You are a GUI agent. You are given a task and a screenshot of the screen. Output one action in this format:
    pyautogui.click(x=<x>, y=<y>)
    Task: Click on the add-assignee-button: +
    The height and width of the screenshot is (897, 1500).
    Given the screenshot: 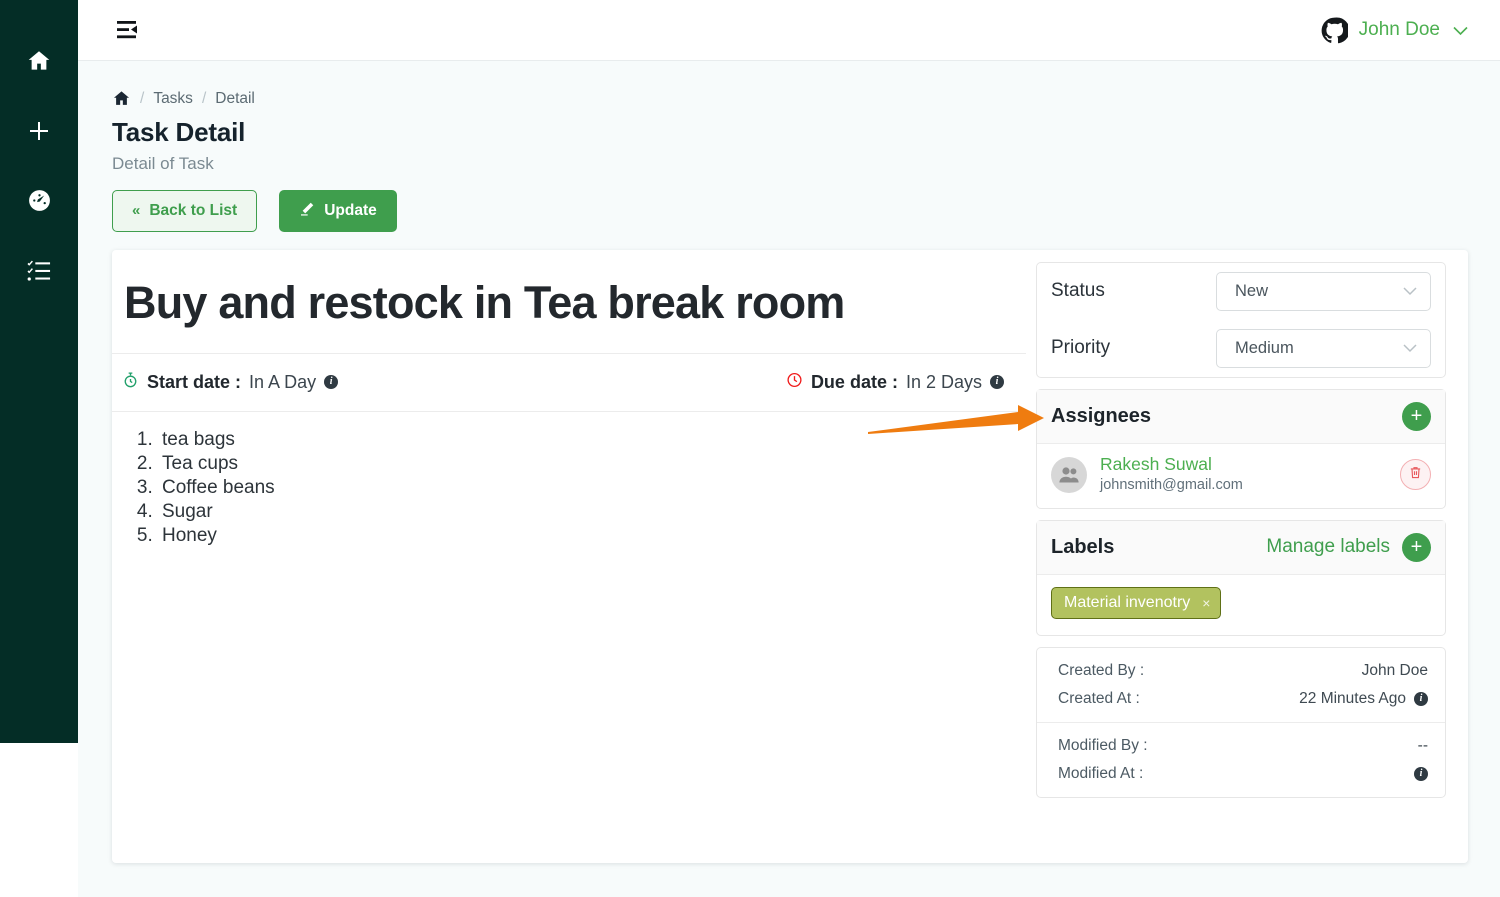 What is the action you would take?
    pyautogui.click(x=1416, y=416)
    